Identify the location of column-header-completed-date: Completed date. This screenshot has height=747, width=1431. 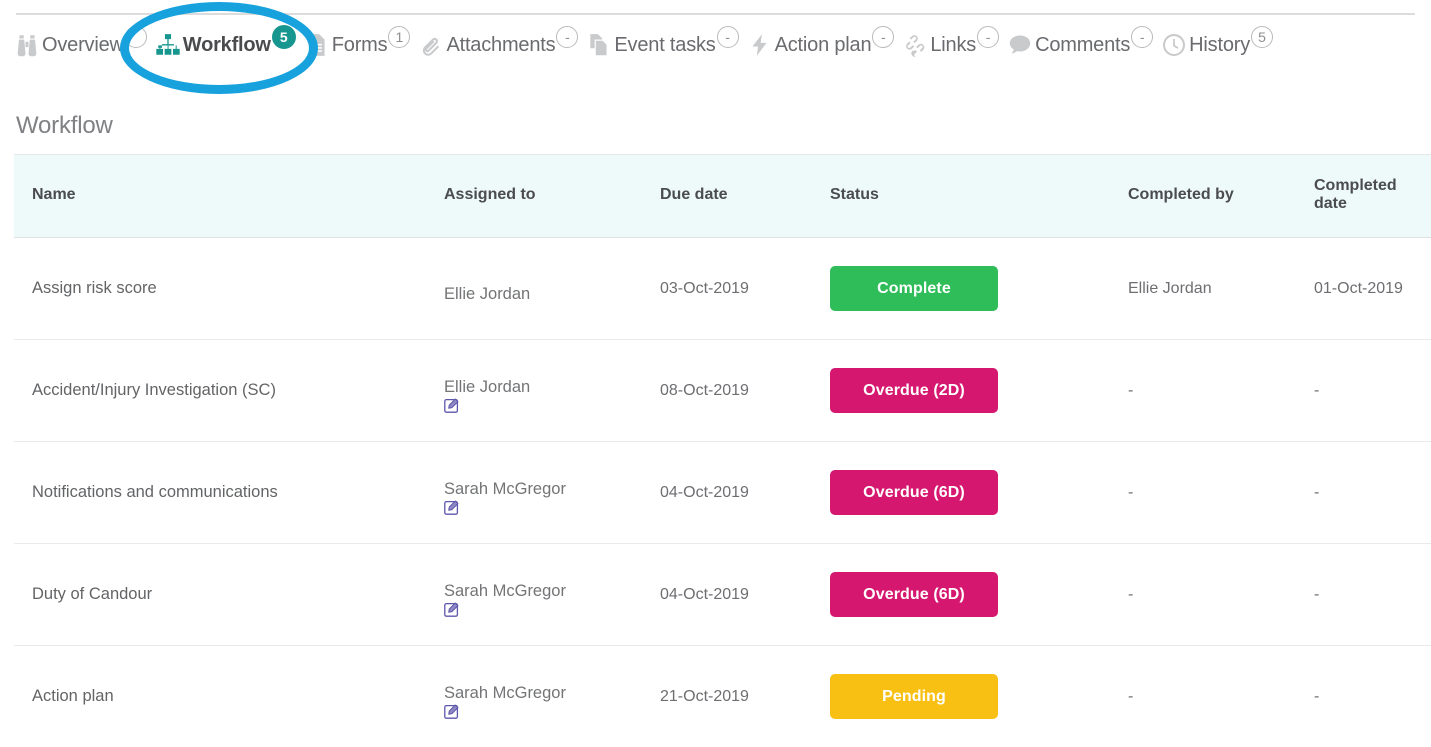
(1372, 196).